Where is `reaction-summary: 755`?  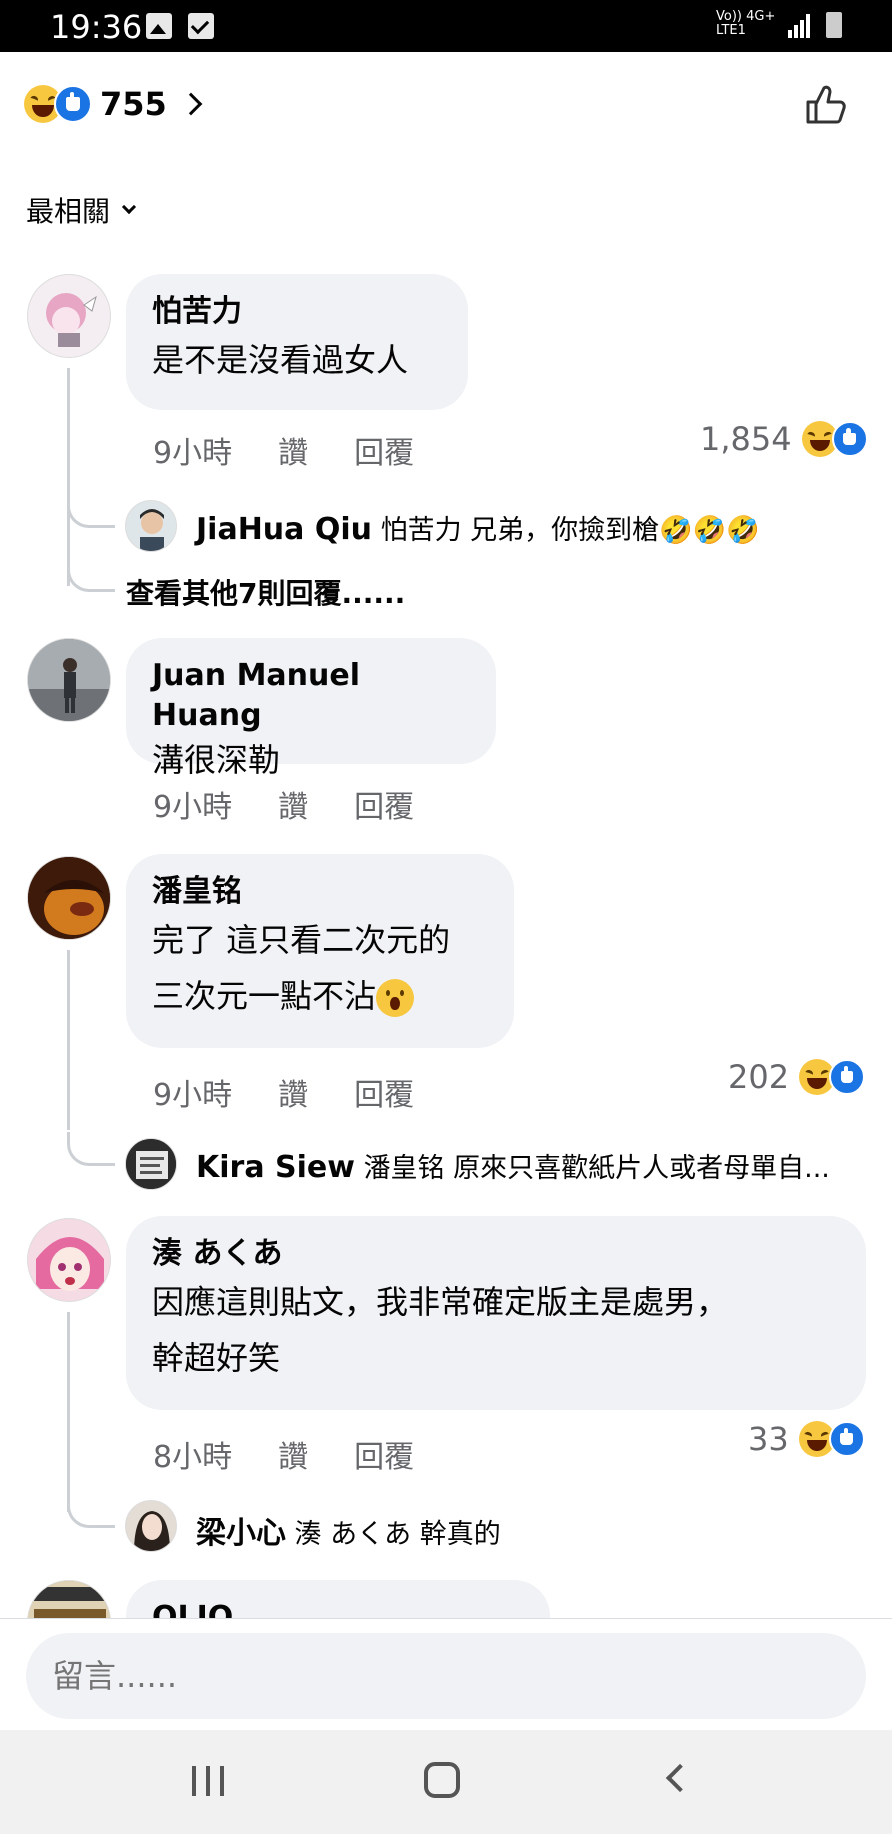
reaction-summary: 755 is located at coordinates (113, 104).